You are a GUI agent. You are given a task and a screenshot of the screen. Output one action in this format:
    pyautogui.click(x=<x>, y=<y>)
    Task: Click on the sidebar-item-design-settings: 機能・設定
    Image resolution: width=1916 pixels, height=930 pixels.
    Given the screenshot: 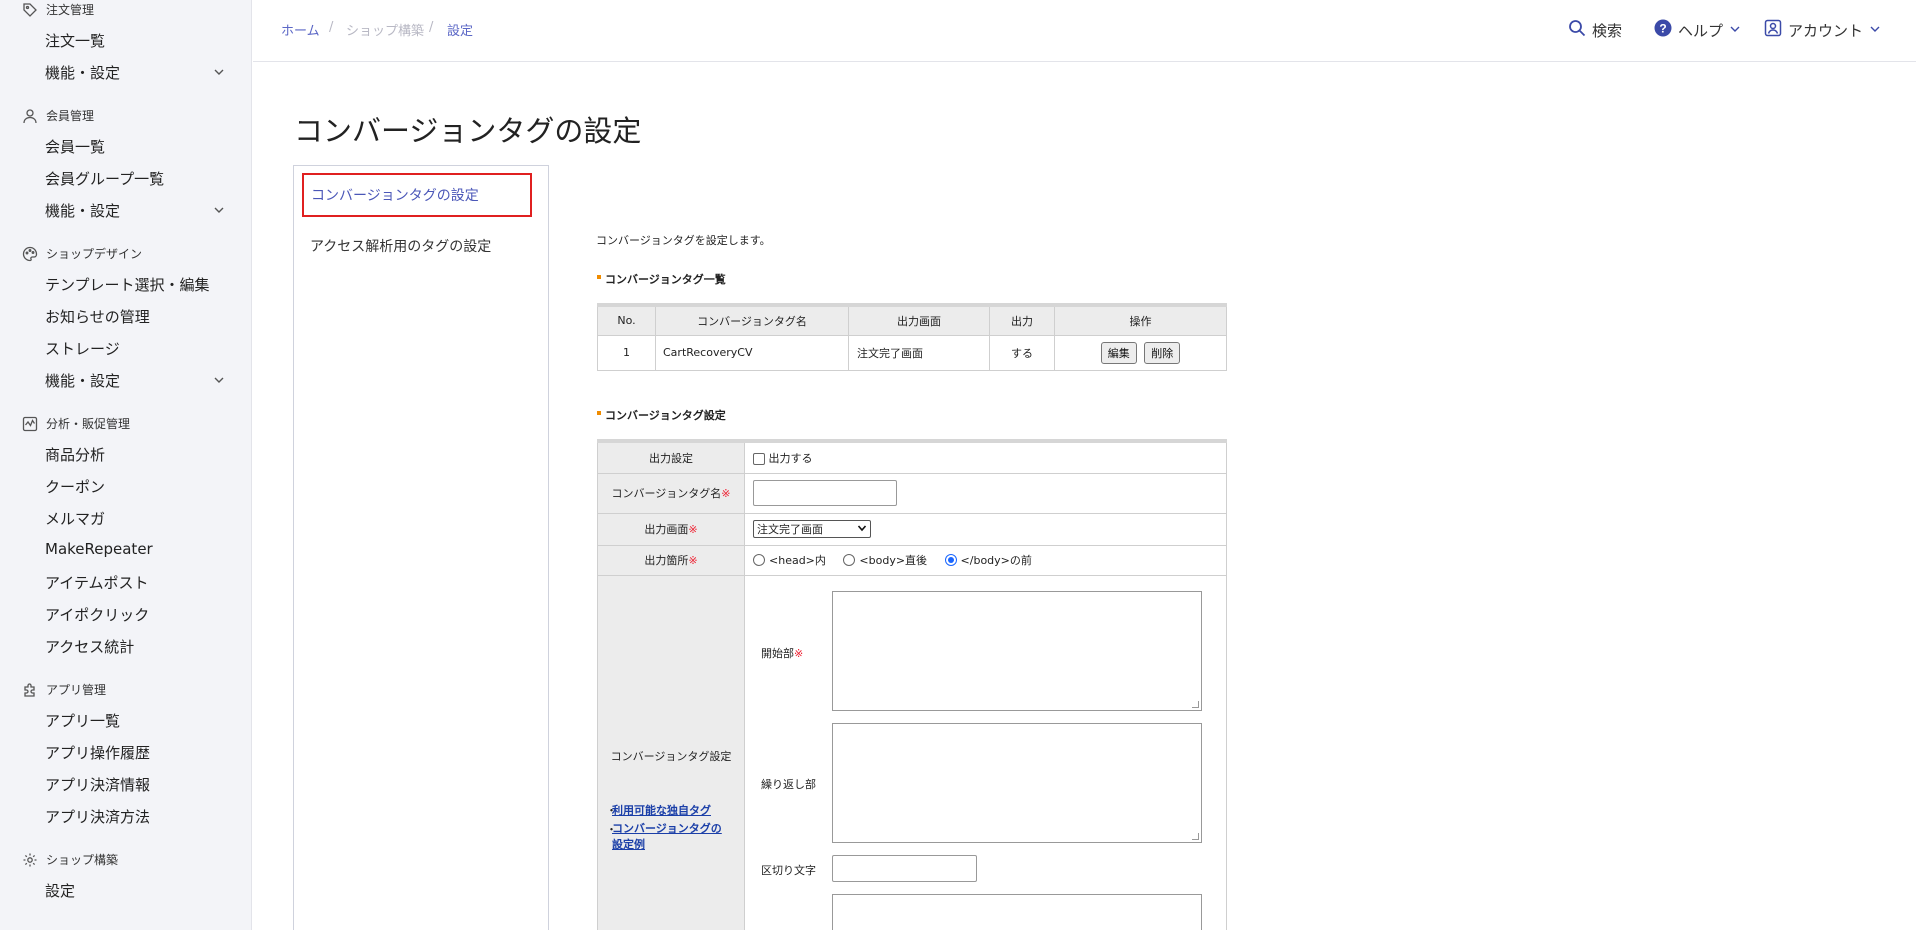 What is the action you would take?
    pyautogui.click(x=135, y=380)
    